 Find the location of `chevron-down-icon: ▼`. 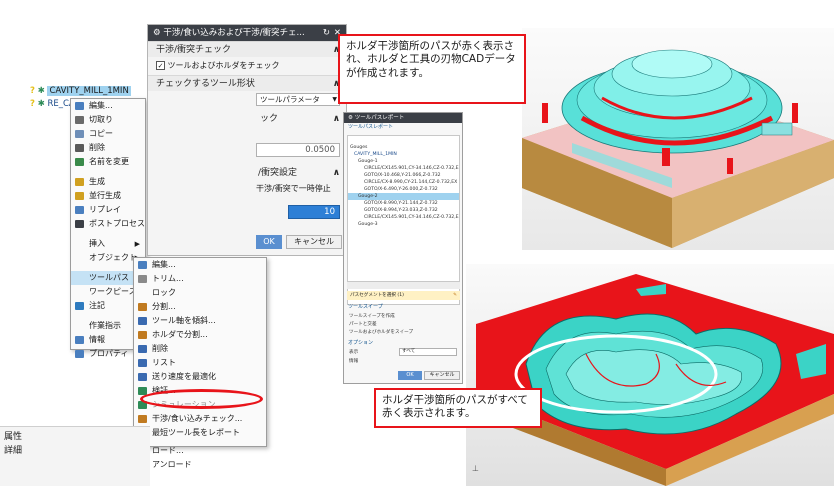

chevron-down-icon: ▼ is located at coordinates (334, 99).